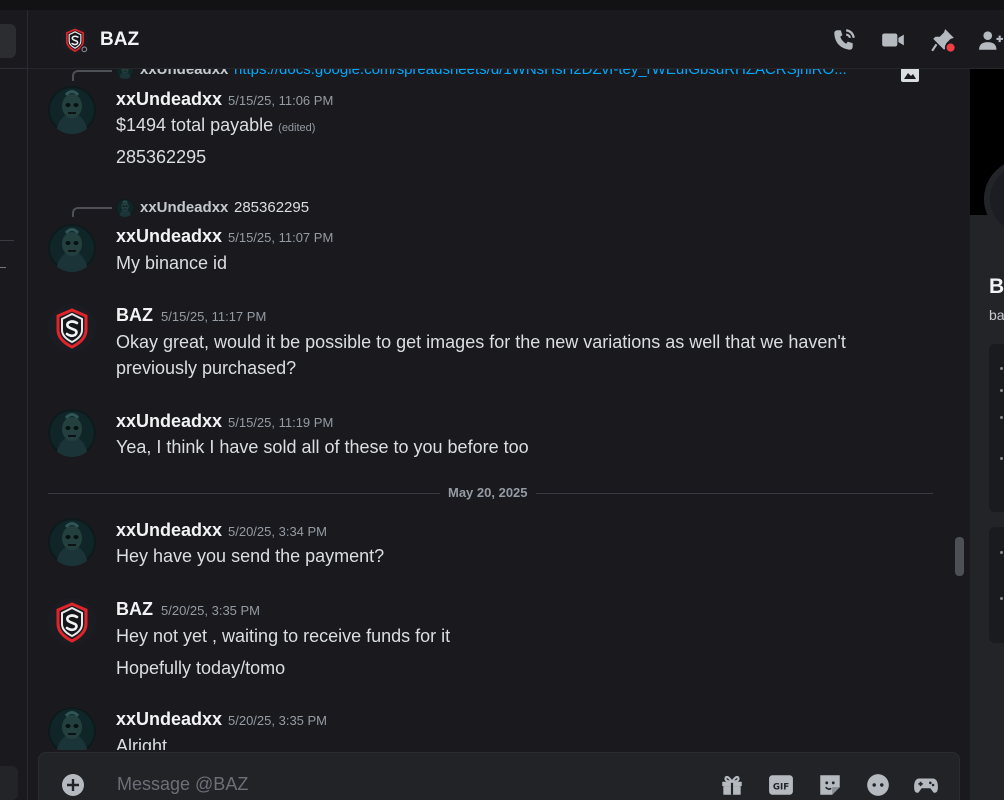 This screenshot has width=1004, height=800. What do you see at coordinates (172, 263) in the screenshot?
I see `message-text: My binance id` at bounding box center [172, 263].